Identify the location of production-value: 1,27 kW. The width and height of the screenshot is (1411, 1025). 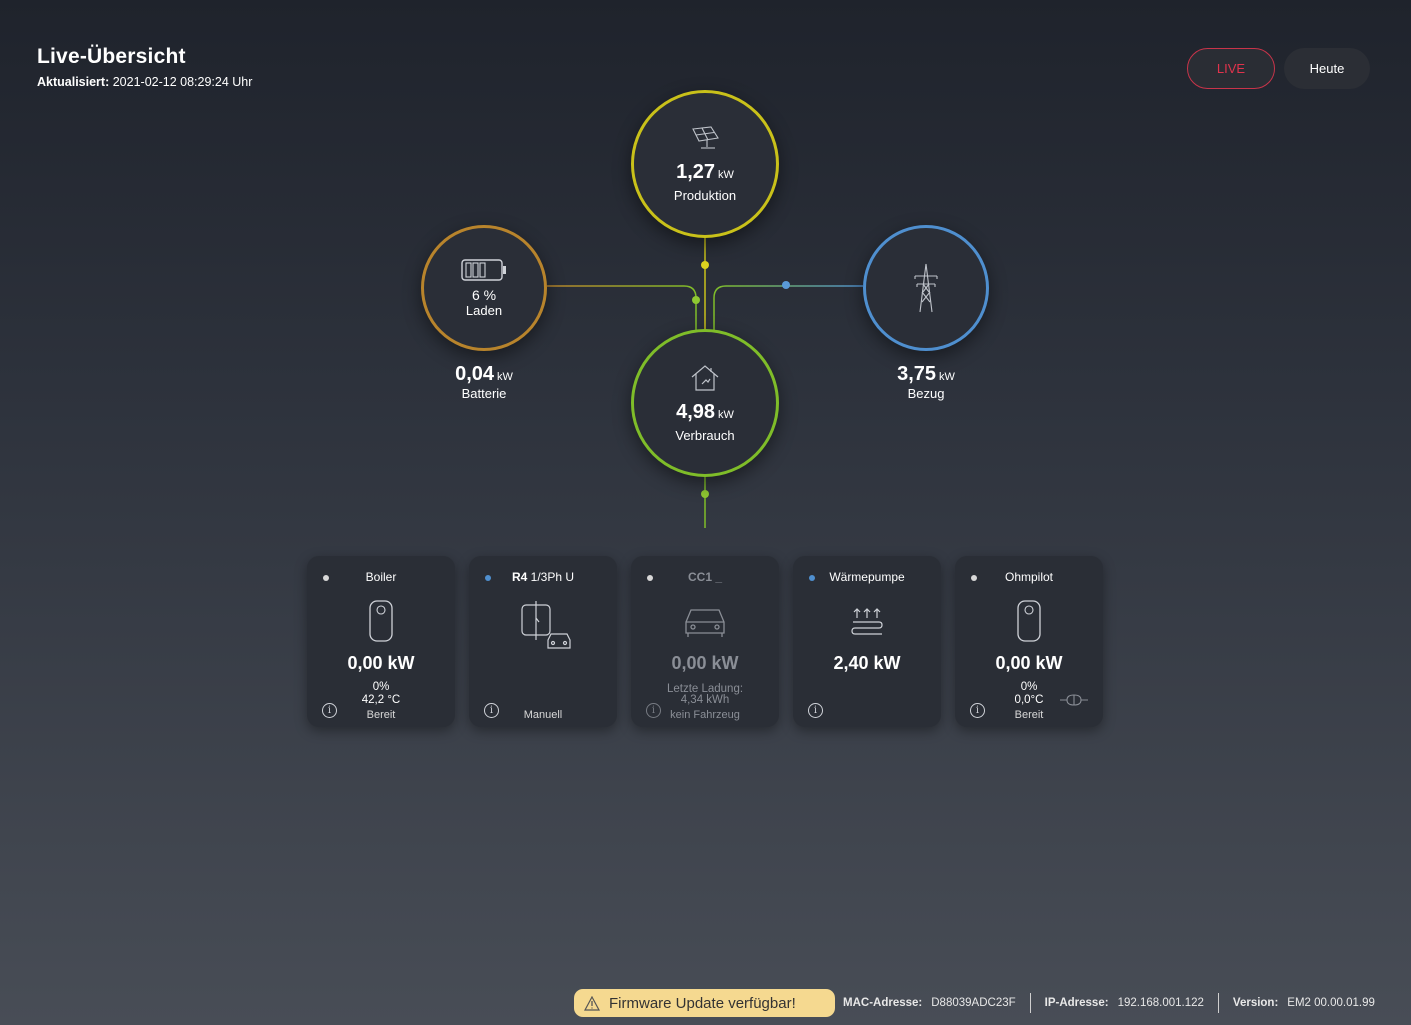
(705, 172).